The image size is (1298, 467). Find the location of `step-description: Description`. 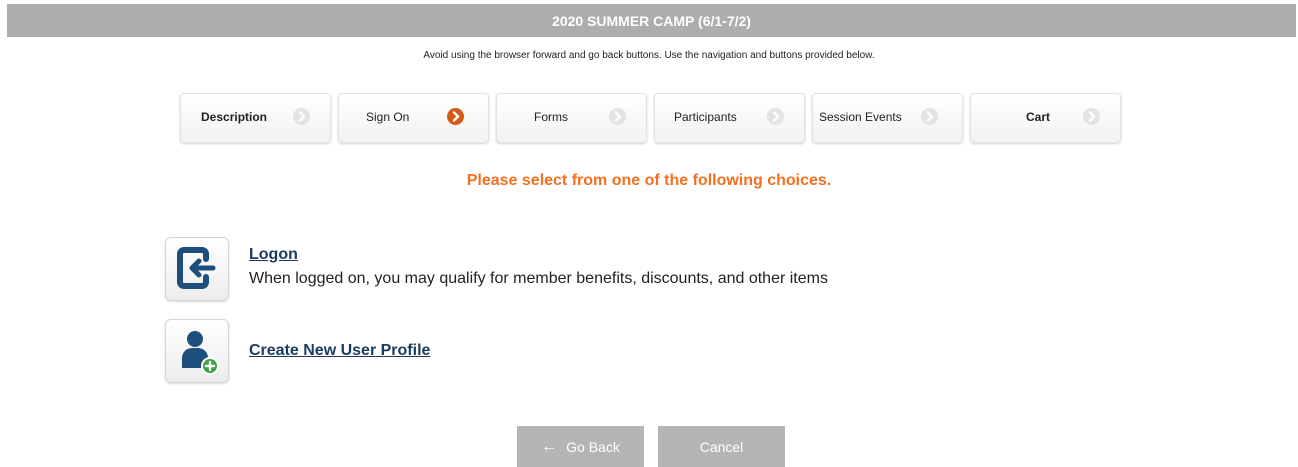

step-description: Description is located at coordinates (255, 118).